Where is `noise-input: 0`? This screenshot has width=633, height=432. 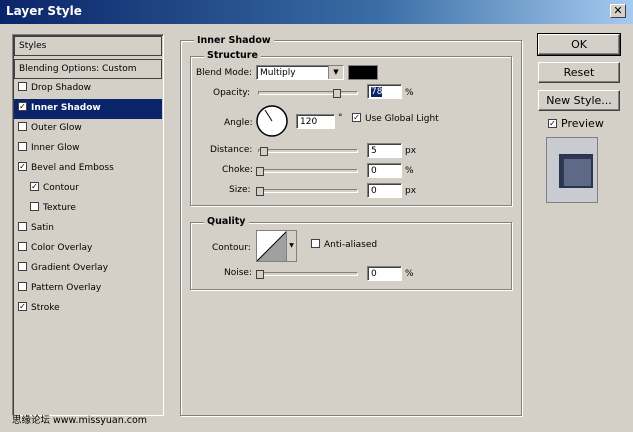
noise-input: 0 is located at coordinates (384, 273).